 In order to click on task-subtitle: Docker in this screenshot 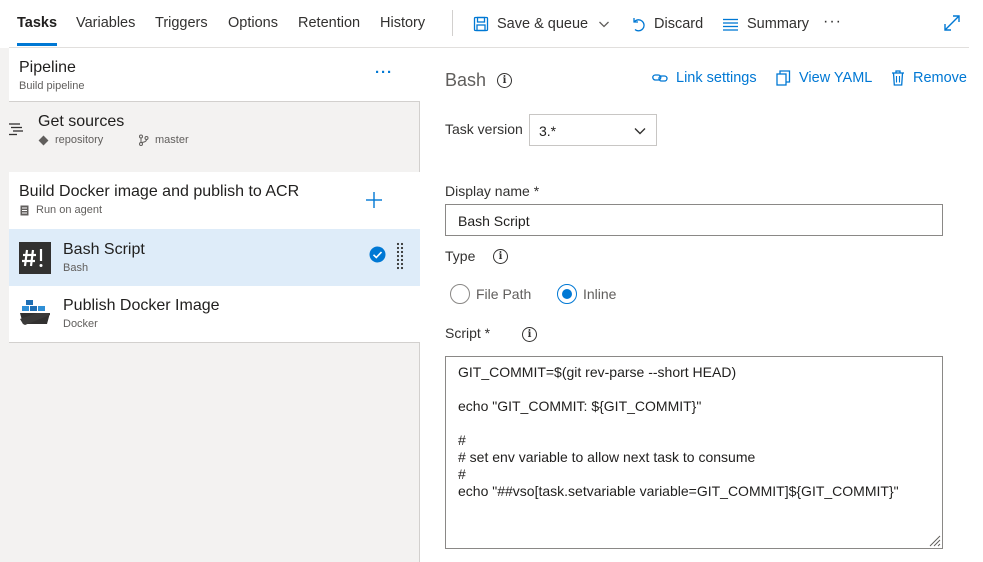, I will do `click(80, 324)`.